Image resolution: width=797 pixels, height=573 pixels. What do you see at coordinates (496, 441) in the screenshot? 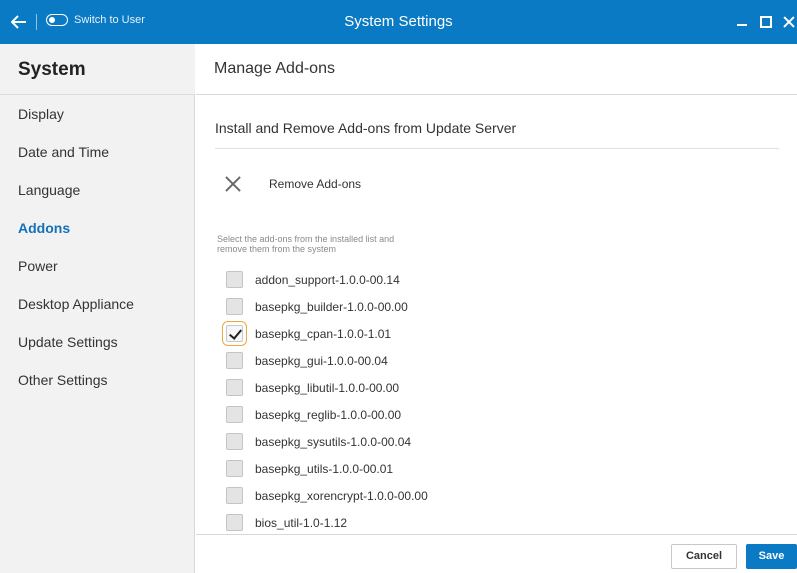
I see `list-item: basepkg_sysutils-1.0.0-00.04` at bounding box center [496, 441].